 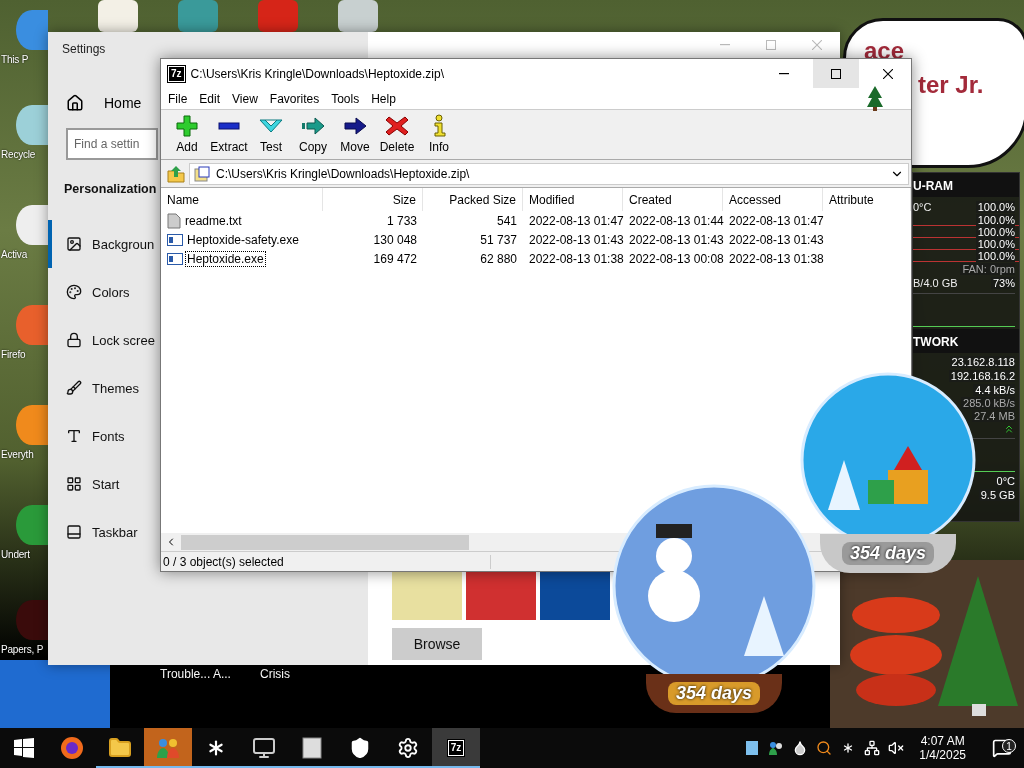 What do you see at coordinates (473, 199) in the screenshot?
I see `column-header: Packed Size` at bounding box center [473, 199].